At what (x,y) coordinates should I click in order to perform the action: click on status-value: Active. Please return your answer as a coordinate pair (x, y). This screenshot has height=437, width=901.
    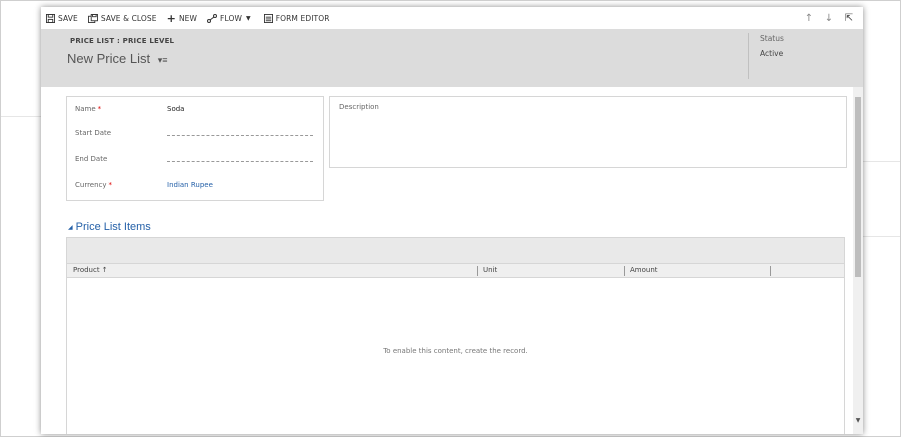
    Looking at the image, I should click on (772, 53).